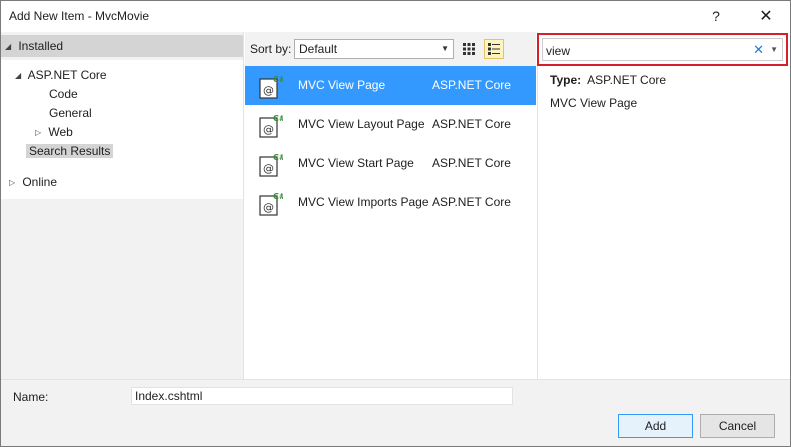 The image size is (791, 447). I want to click on list-item: @ C# MVC View Layout Page ASP.NET Core, so click(390, 124).